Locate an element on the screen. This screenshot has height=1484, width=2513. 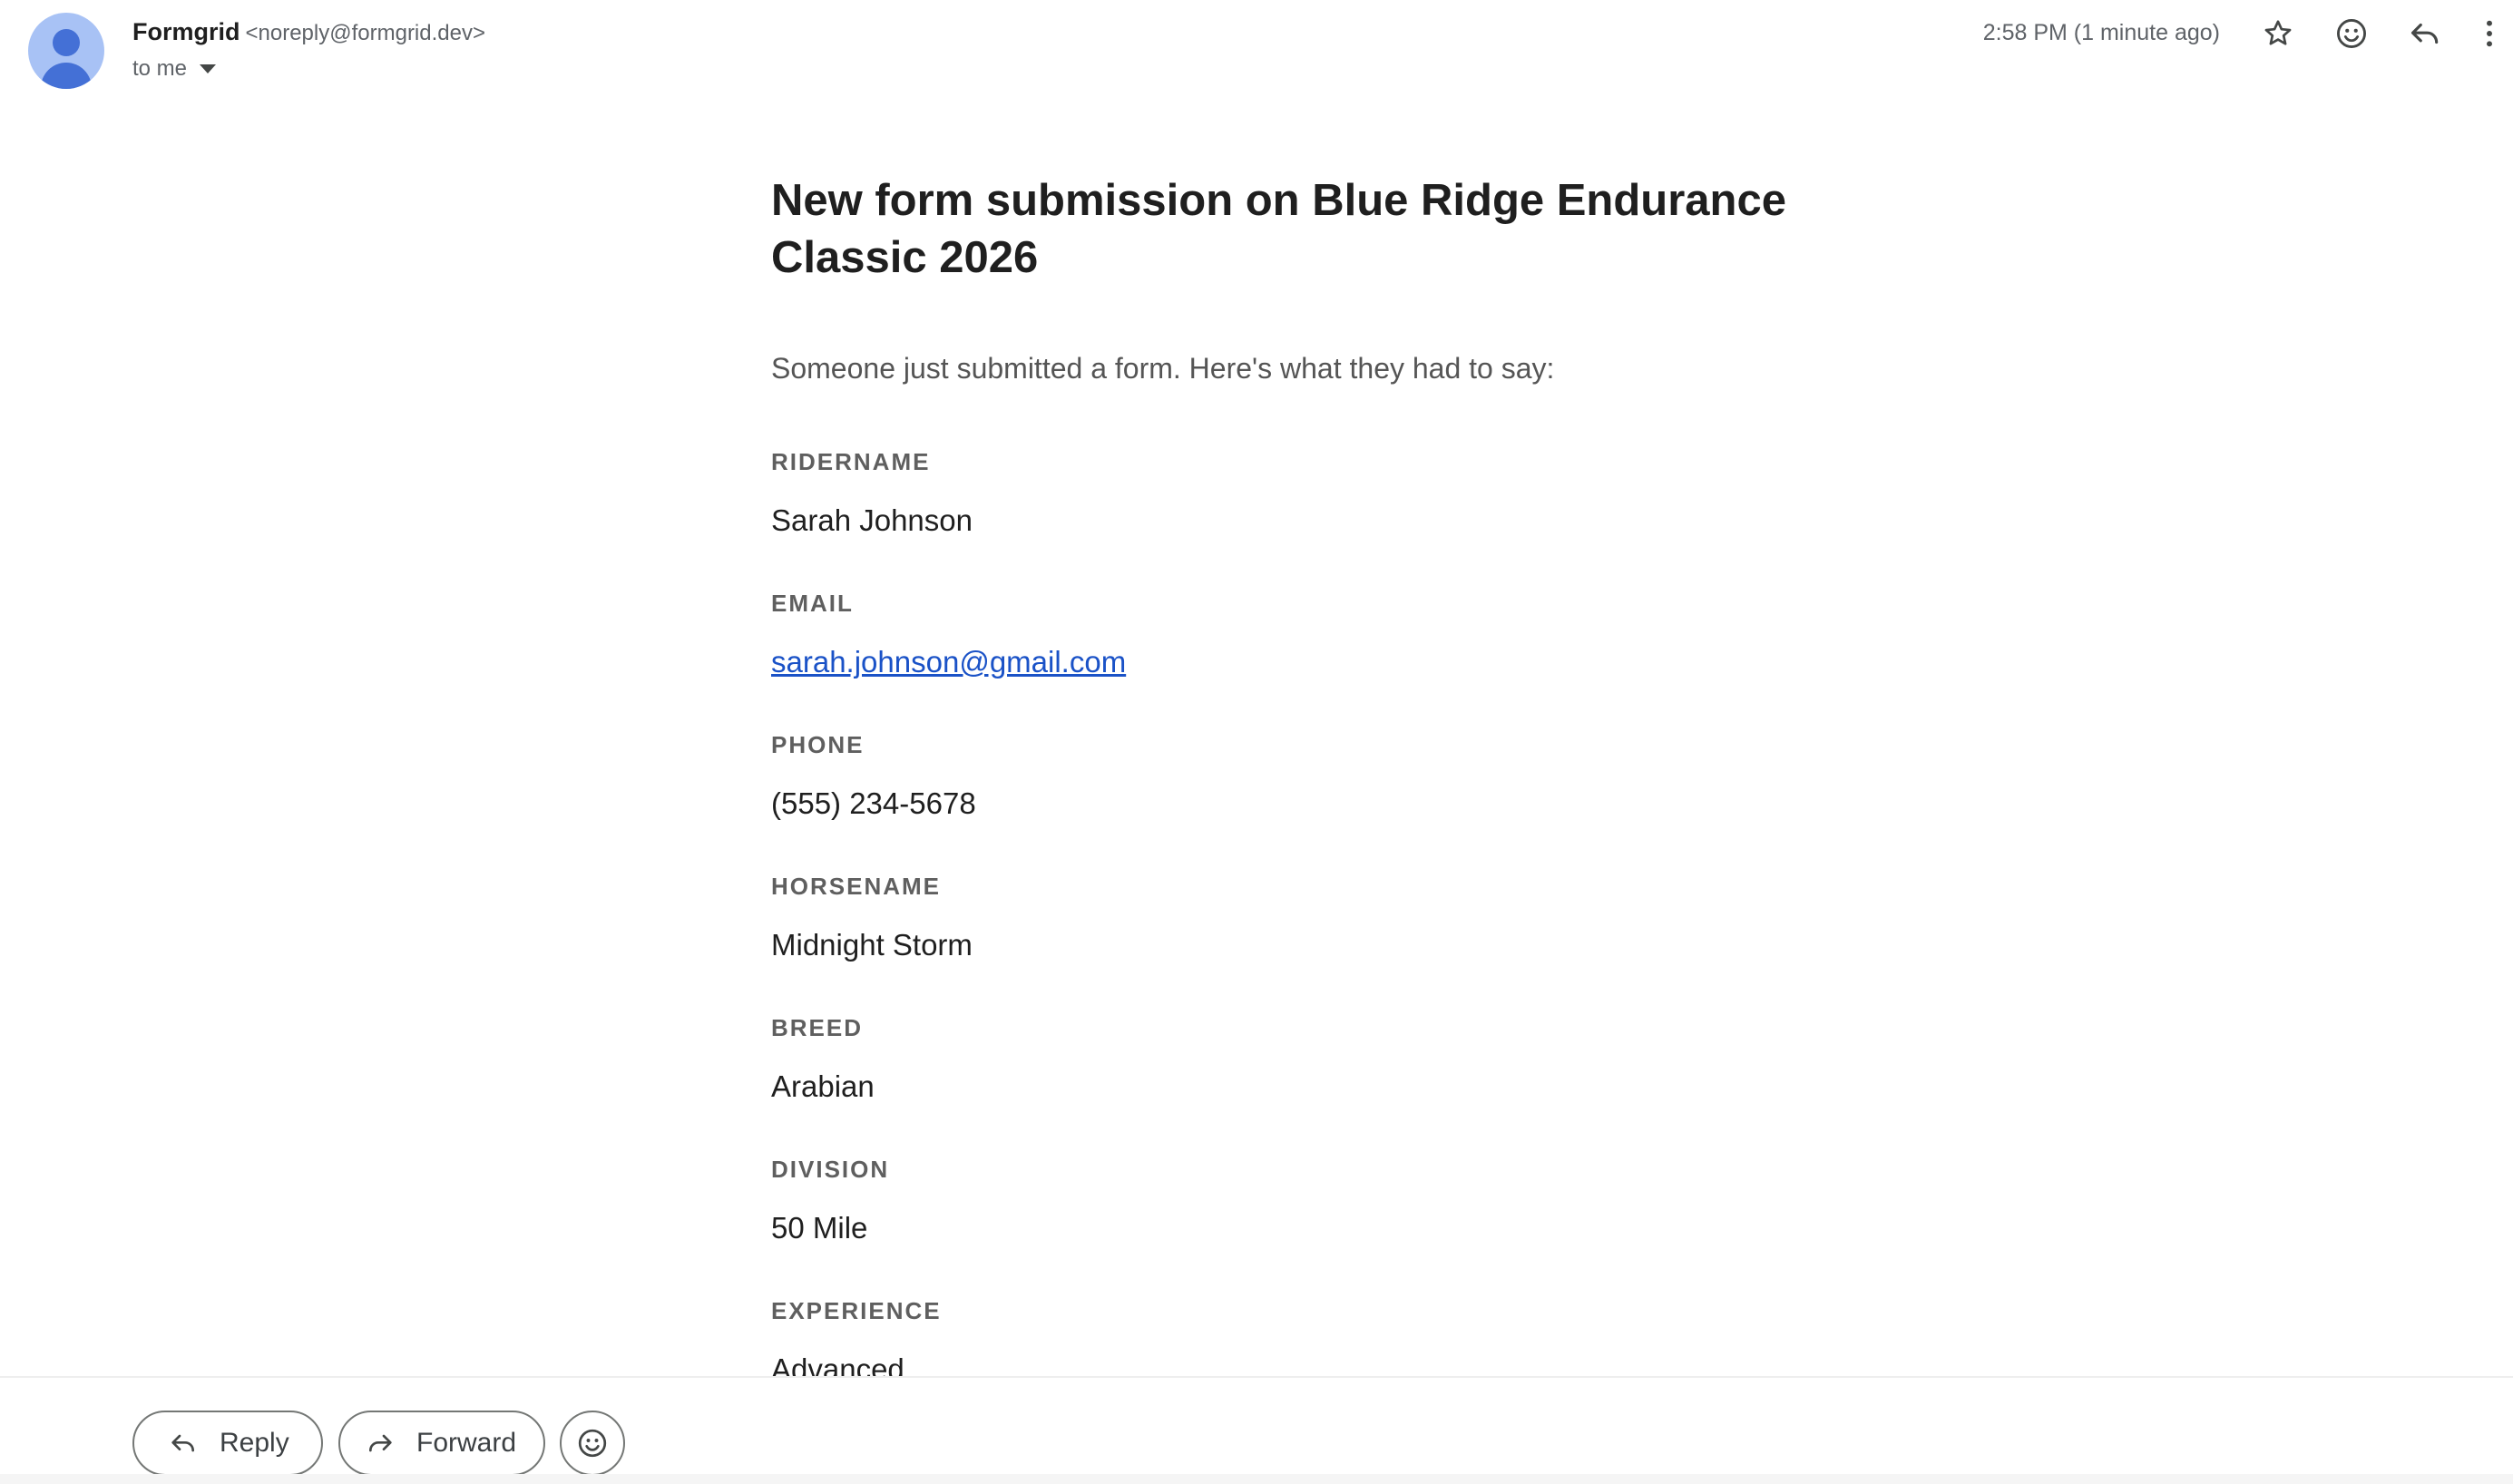
field-horsename: HORSENAME Midnight Storm is located at coordinates (1342, 943).